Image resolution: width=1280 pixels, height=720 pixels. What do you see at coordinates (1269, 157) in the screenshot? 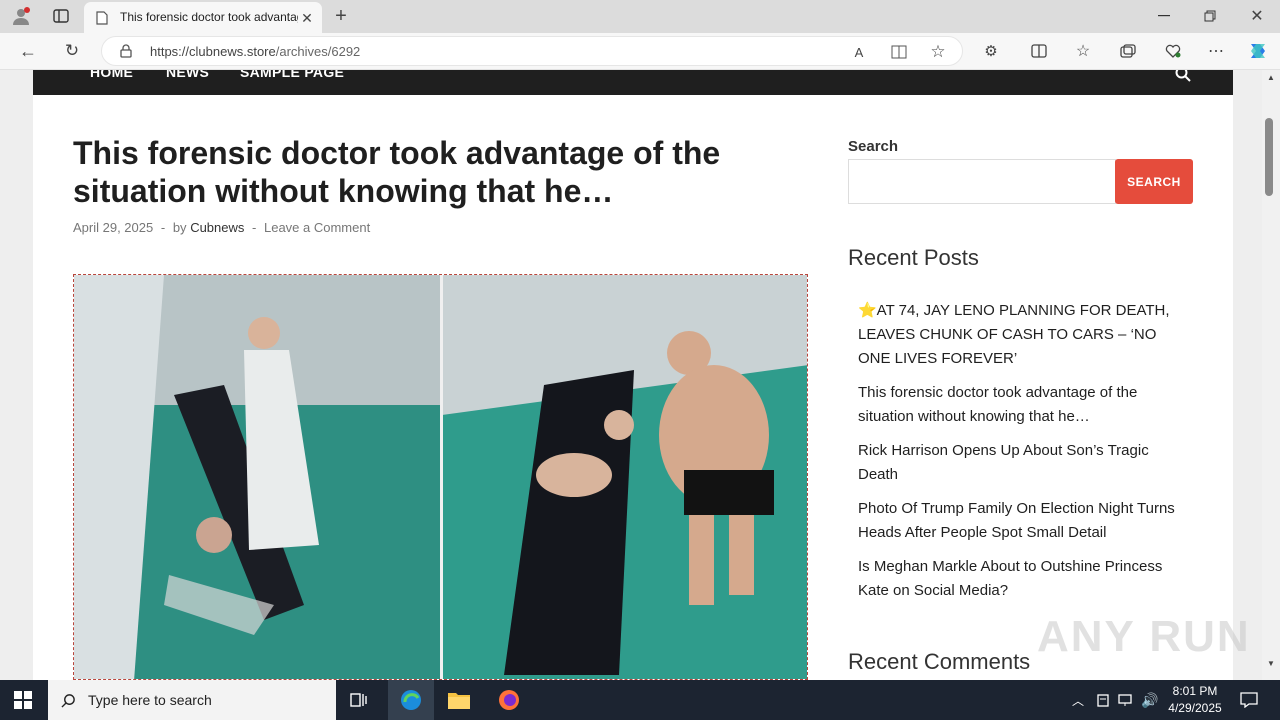
I see `scrollbar-thumb` at bounding box center [1269, 157].